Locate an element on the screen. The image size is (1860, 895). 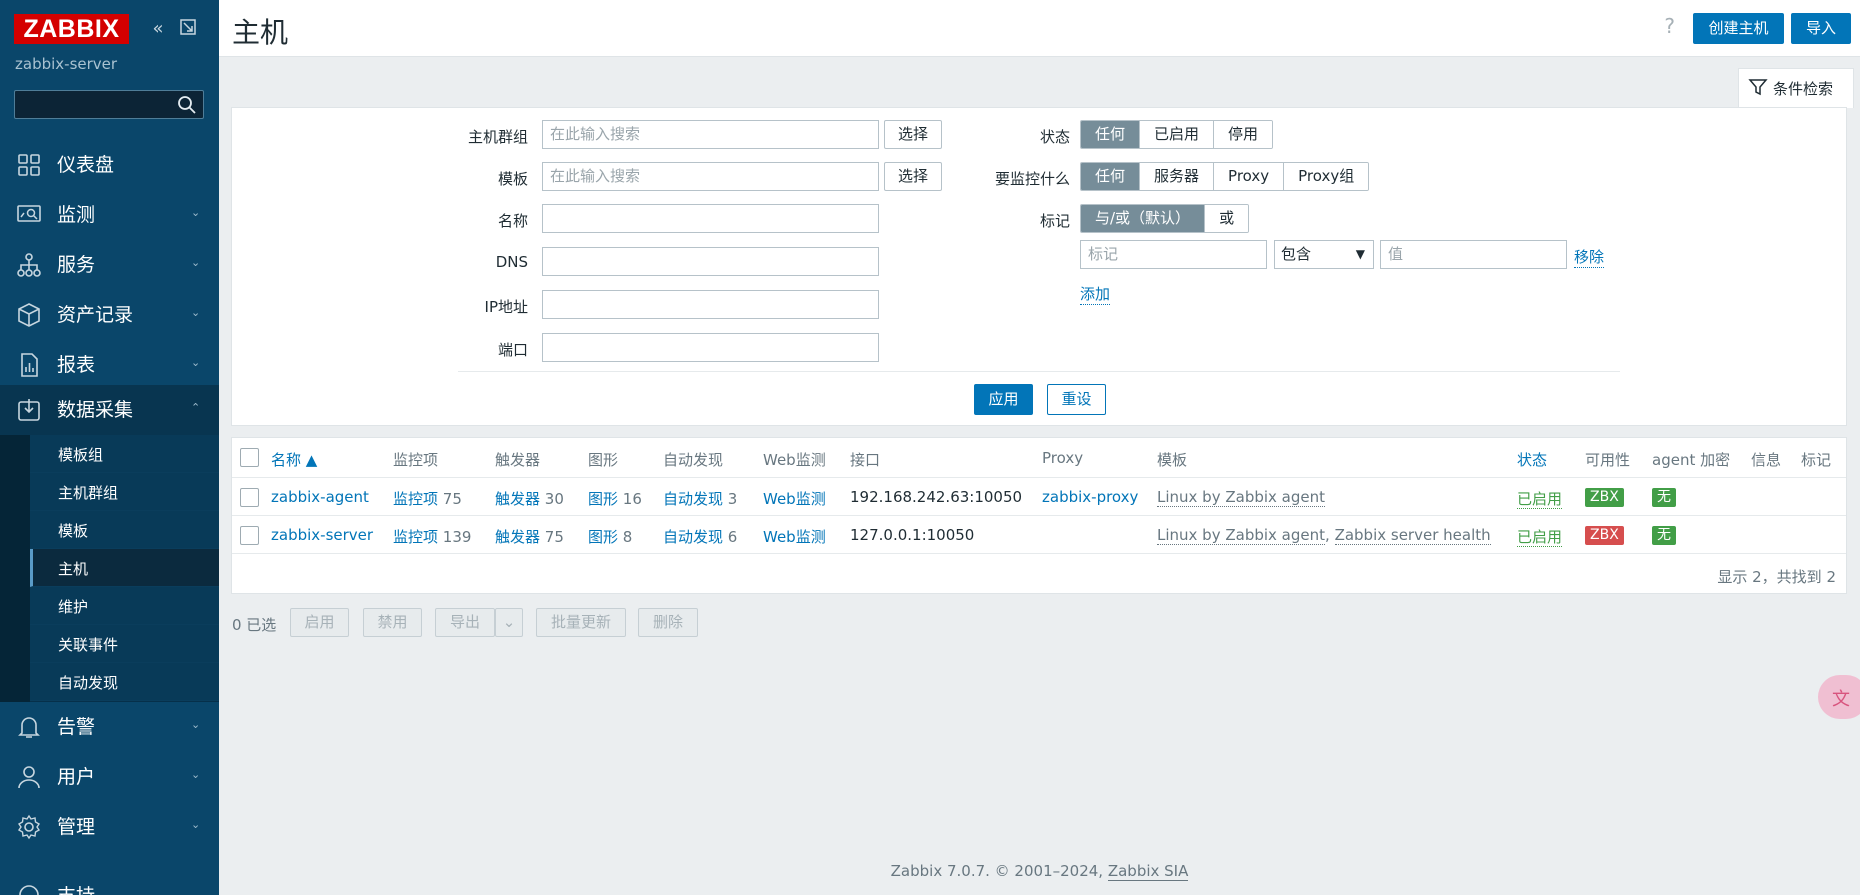
tags-and-or: 与/或（默认） is located at coordinates (1143, 218).